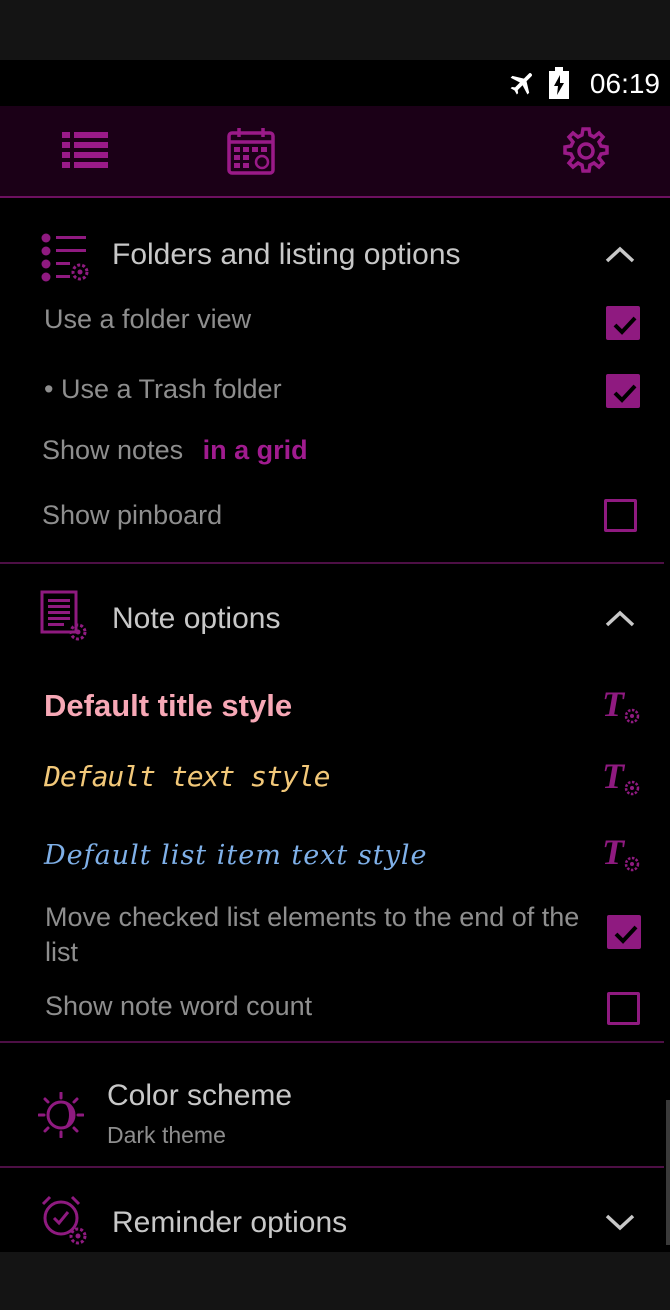 The image size is (670, 1310). What do you see at coordinates (179, 1006) in the screenshot?
I see `word-count-label: Show note word count` at bounding box center [179, 1006].